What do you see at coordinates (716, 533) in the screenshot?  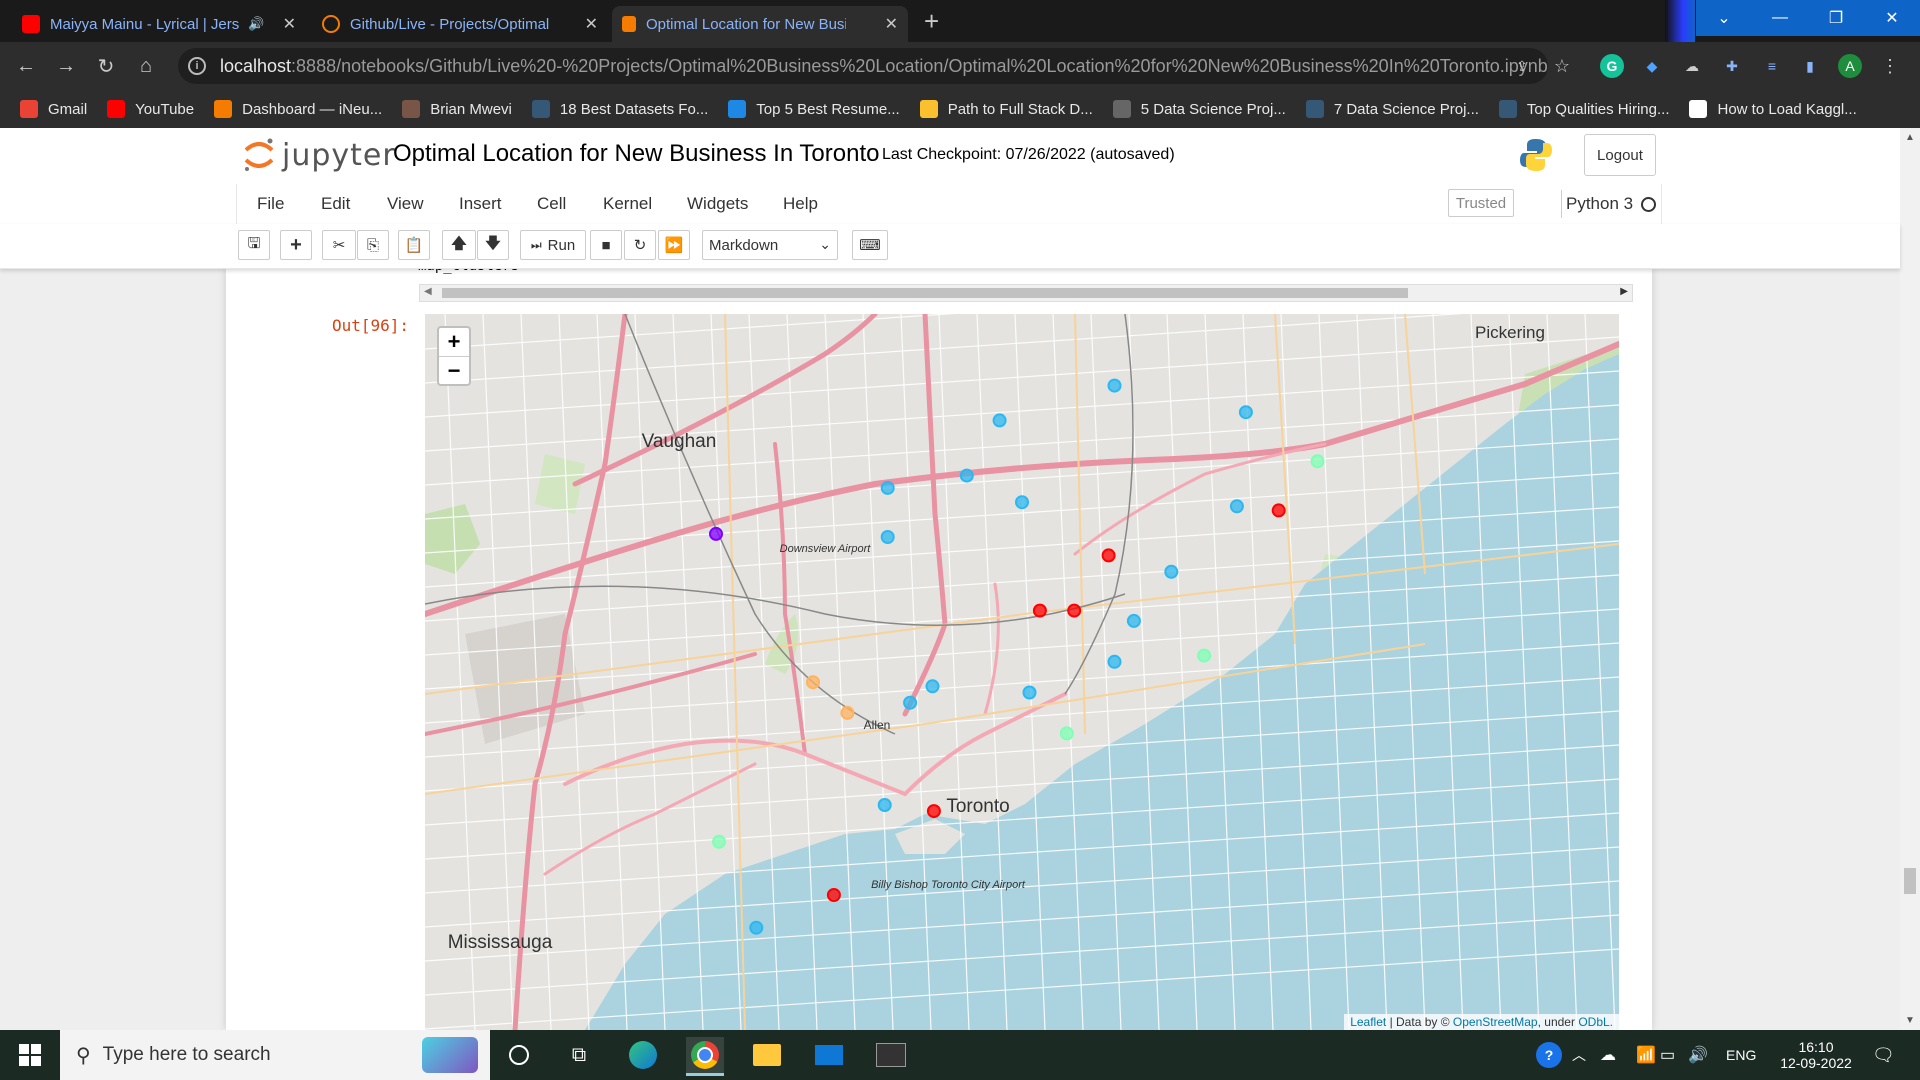 I see `cluster-marker-purple` at bounding box center [716, 533].